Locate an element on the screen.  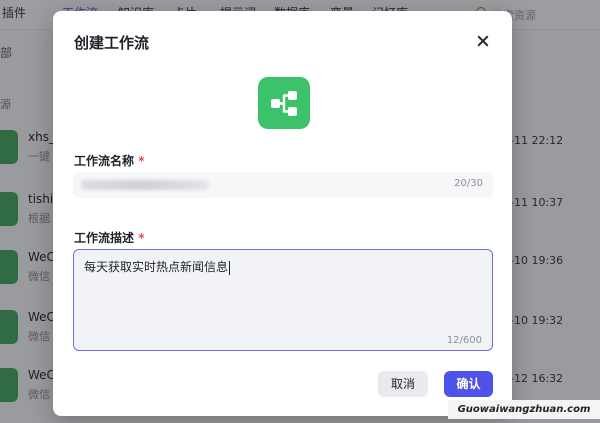
workflow-glyph is located at coordinates (284, 103).